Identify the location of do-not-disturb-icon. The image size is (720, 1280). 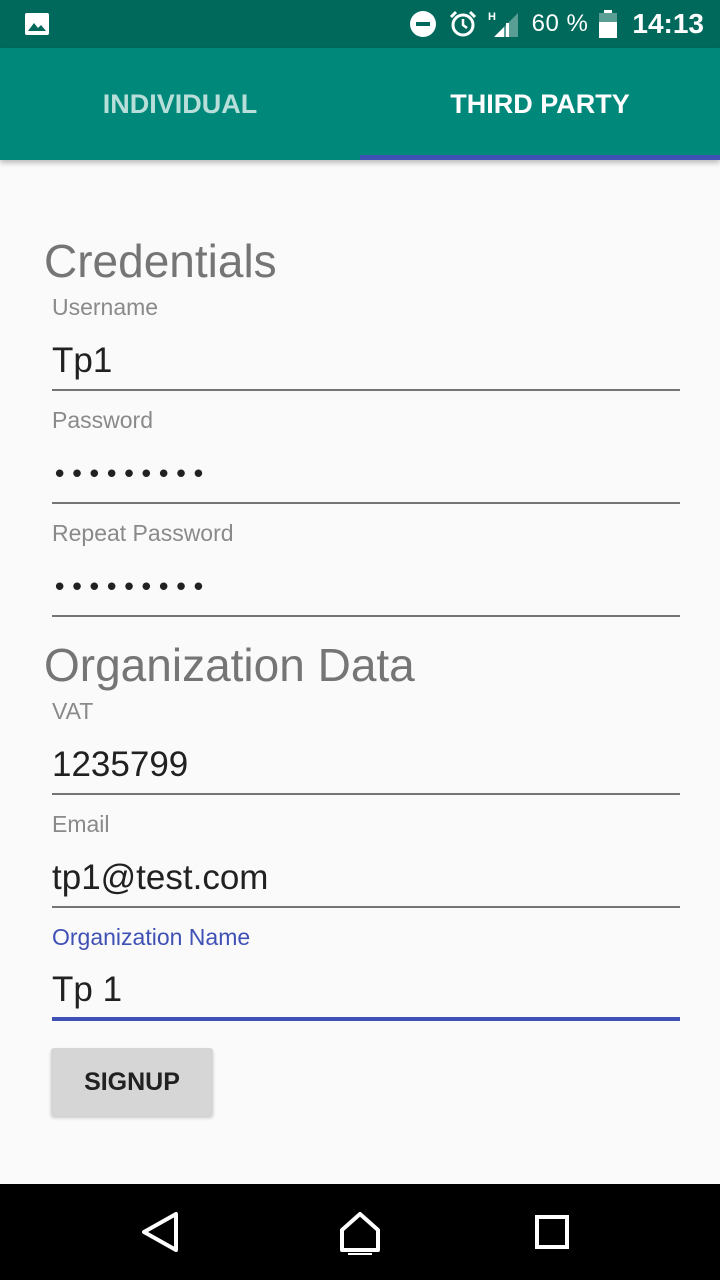
(422, 24).